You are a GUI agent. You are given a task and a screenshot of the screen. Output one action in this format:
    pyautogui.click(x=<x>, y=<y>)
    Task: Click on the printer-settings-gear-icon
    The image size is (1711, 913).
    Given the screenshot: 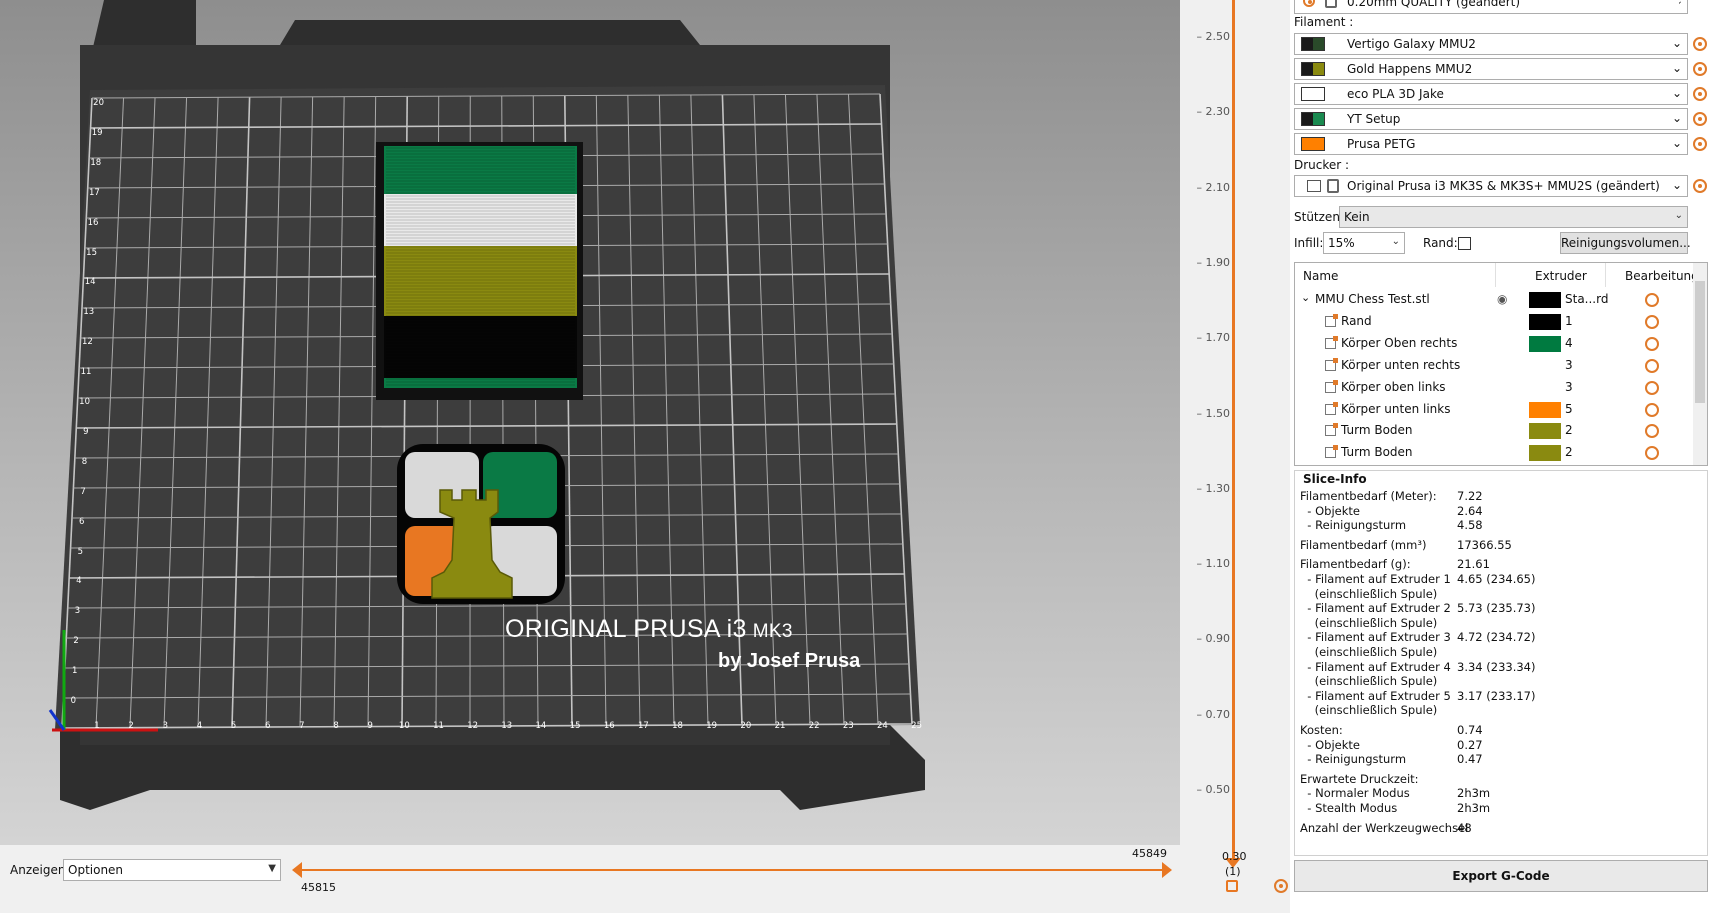 What is the action you would take?
    pyautogui.click(x=1700, y=186)
    